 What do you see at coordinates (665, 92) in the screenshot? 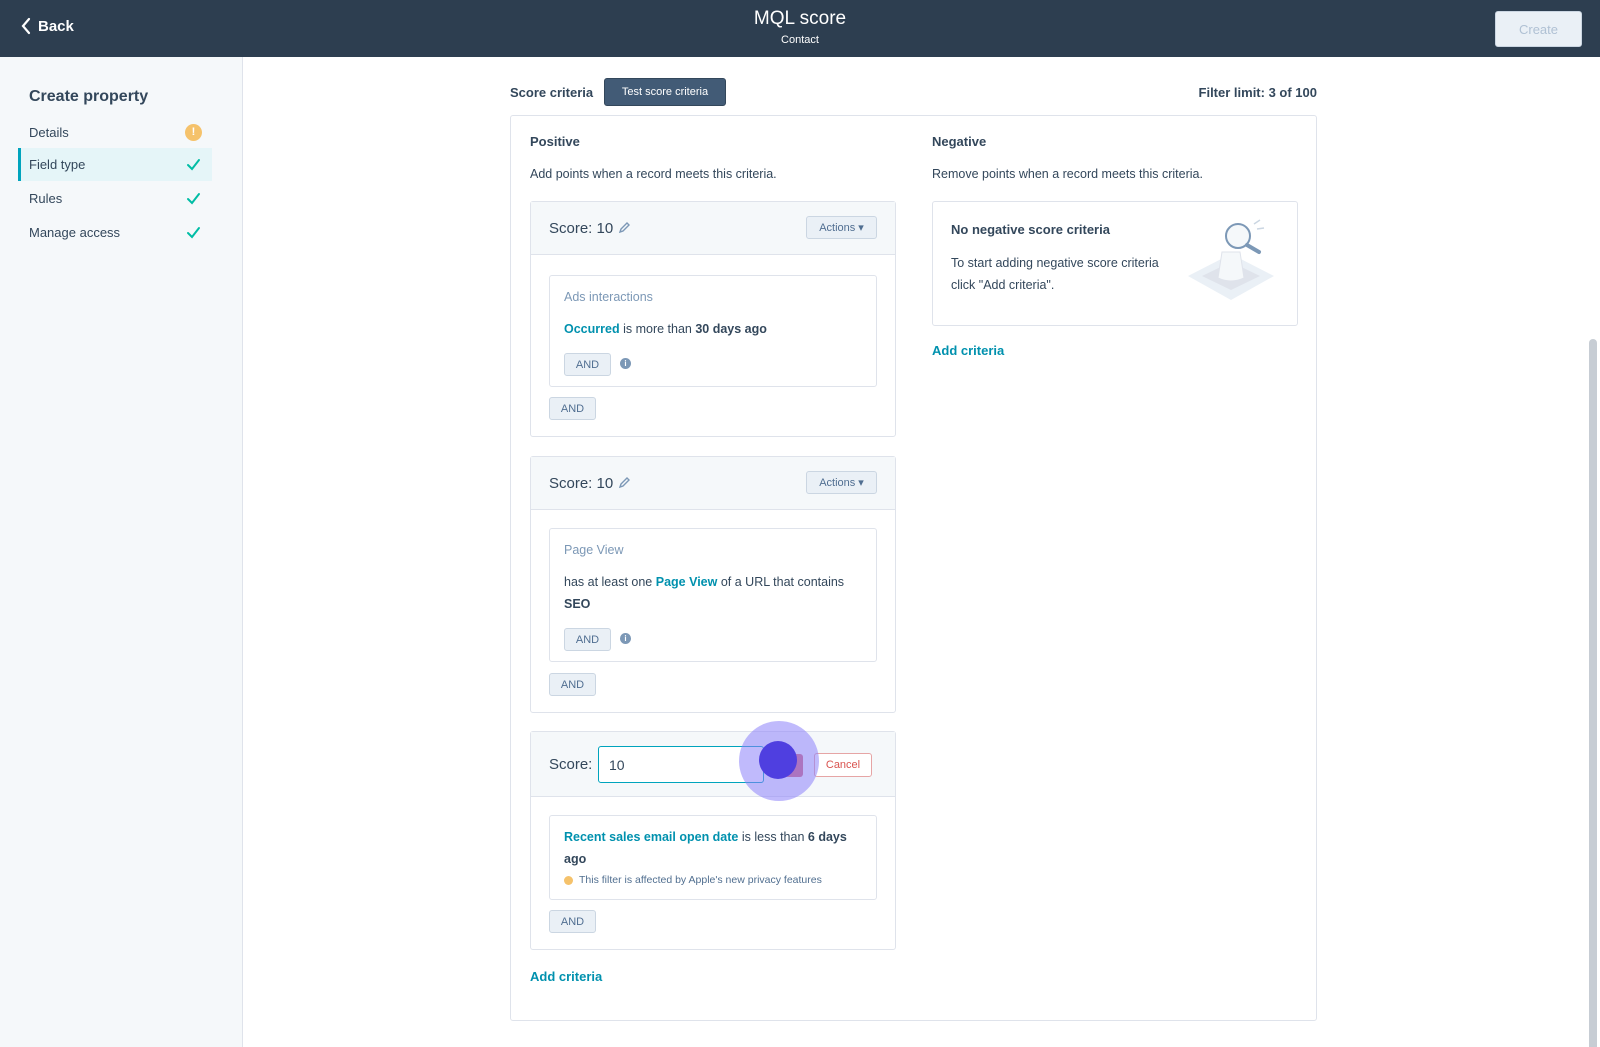
I see `test-score-criteria-button: Test score criteria` at bounding box center [665, 92].